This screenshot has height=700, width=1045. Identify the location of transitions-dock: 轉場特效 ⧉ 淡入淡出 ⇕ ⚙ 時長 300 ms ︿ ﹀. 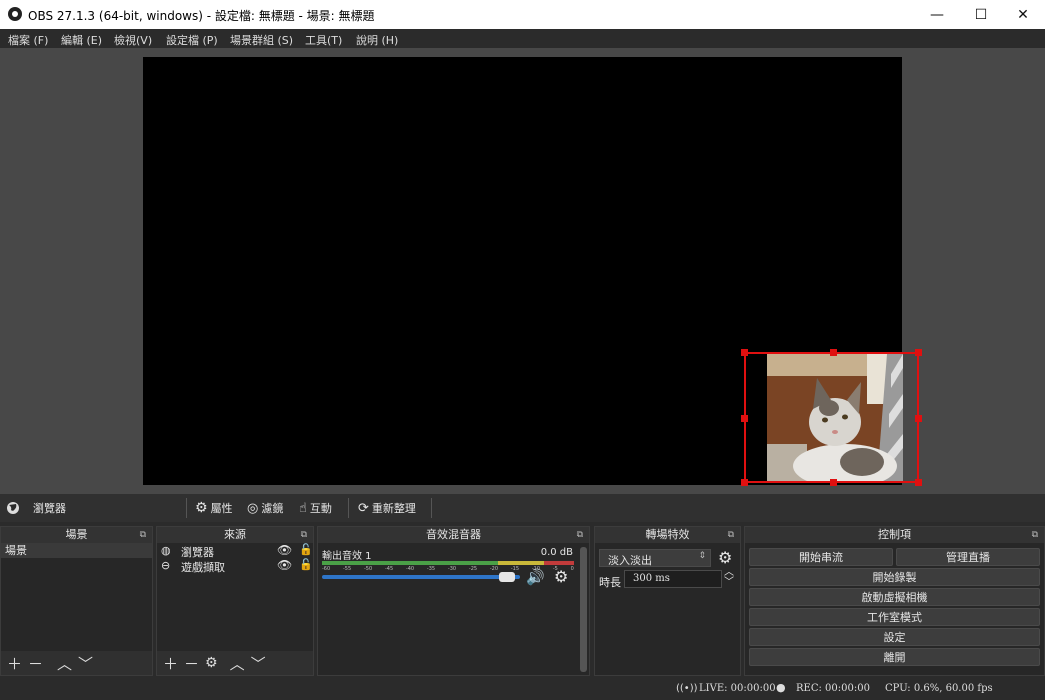
(667, 601).